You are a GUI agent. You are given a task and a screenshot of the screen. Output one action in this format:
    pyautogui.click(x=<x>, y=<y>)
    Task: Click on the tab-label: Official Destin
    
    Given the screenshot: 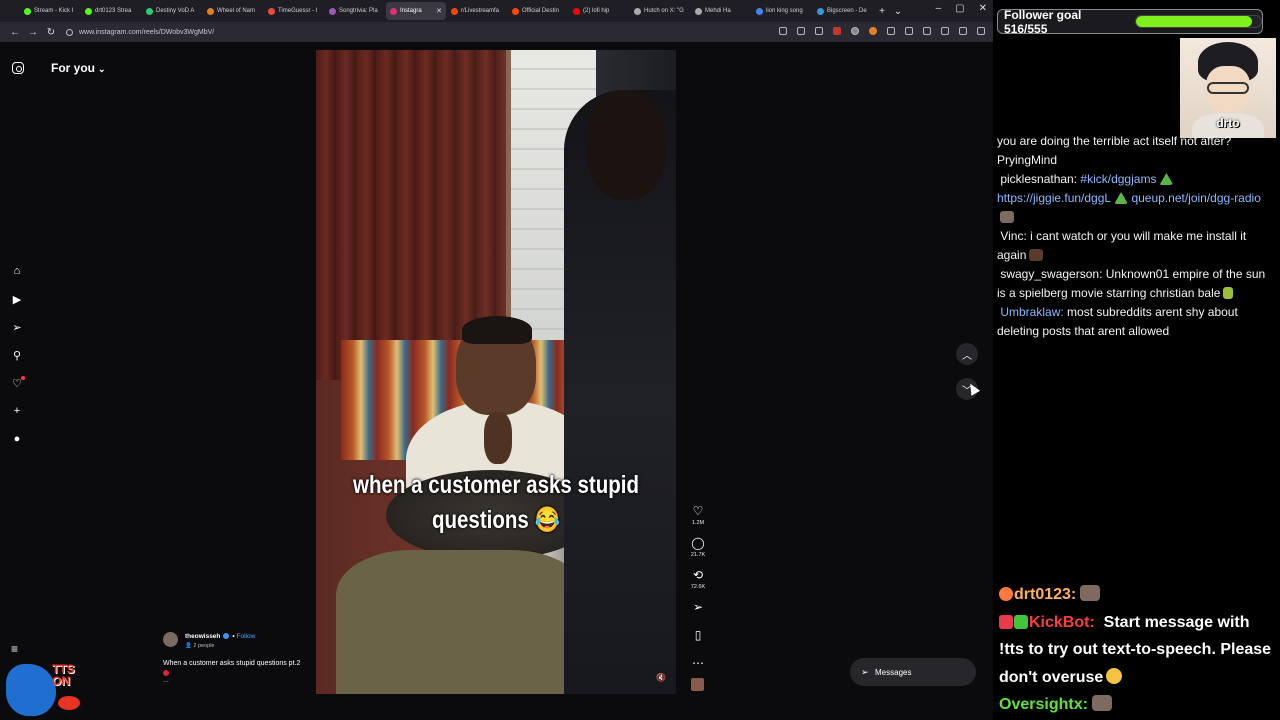 What is the action you would take?
    pyautogui.click(x=540, y=11)
    